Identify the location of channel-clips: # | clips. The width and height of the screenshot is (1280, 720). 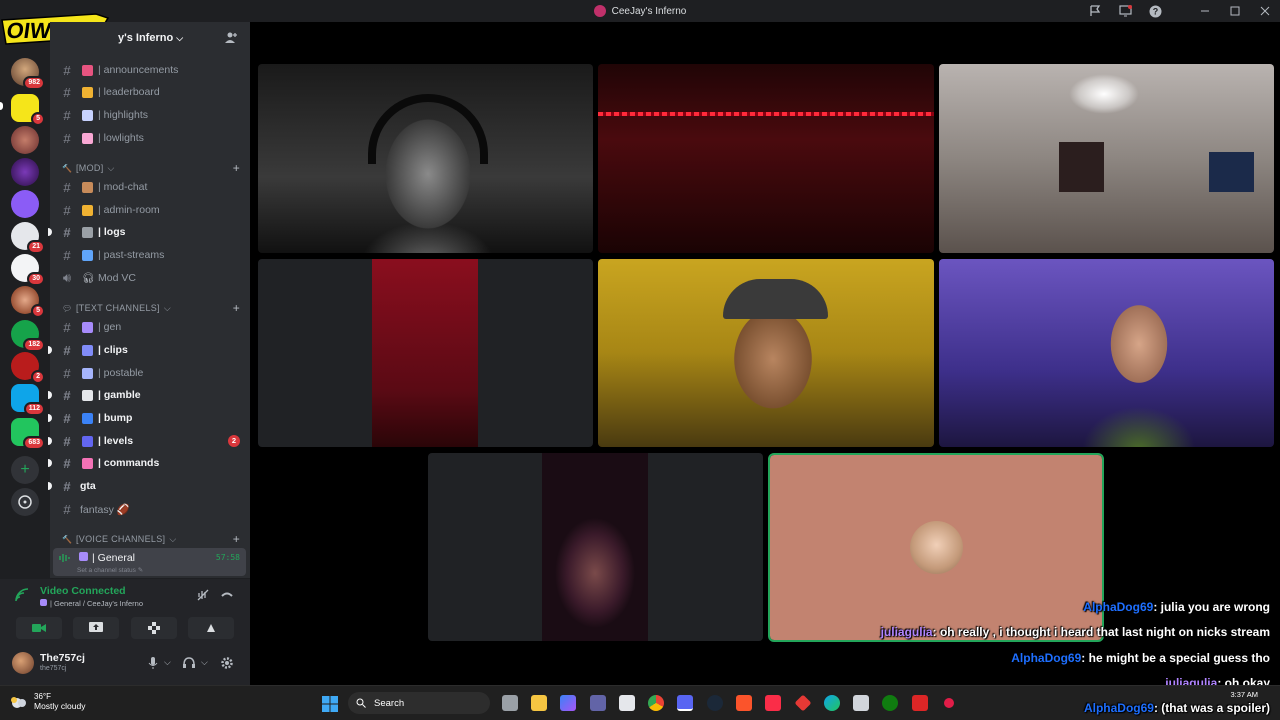
(149, 350).